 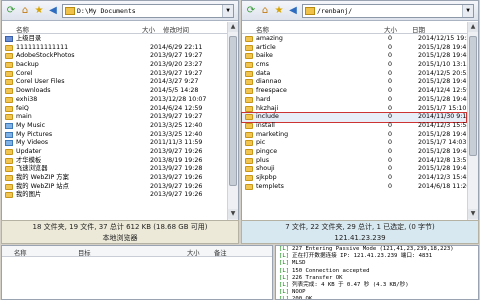 I want to click on file-list-row: hkzhaji 0 2015/1/7 15:10, so click(x=354, y=109).